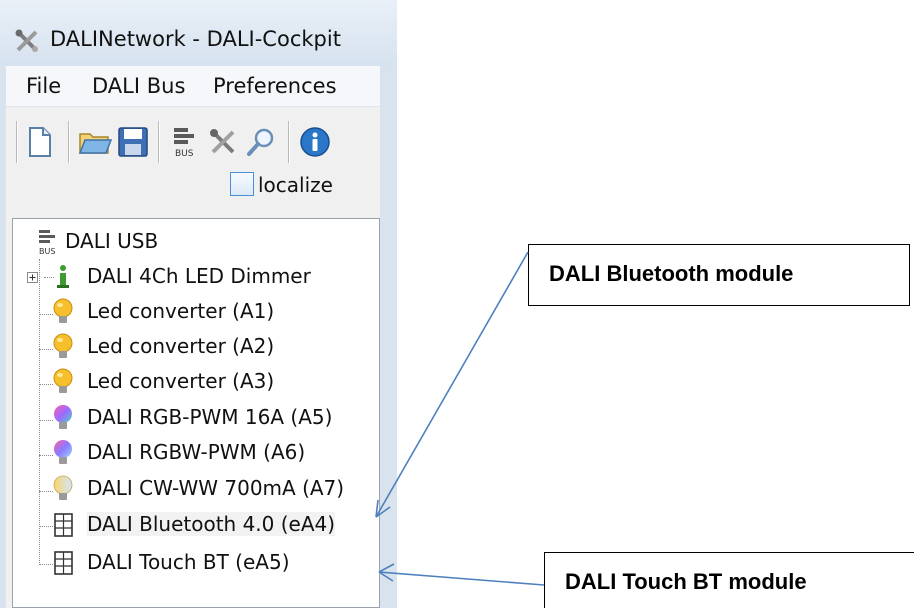  I want to click on arrow-to-touch, so click(461, 578).